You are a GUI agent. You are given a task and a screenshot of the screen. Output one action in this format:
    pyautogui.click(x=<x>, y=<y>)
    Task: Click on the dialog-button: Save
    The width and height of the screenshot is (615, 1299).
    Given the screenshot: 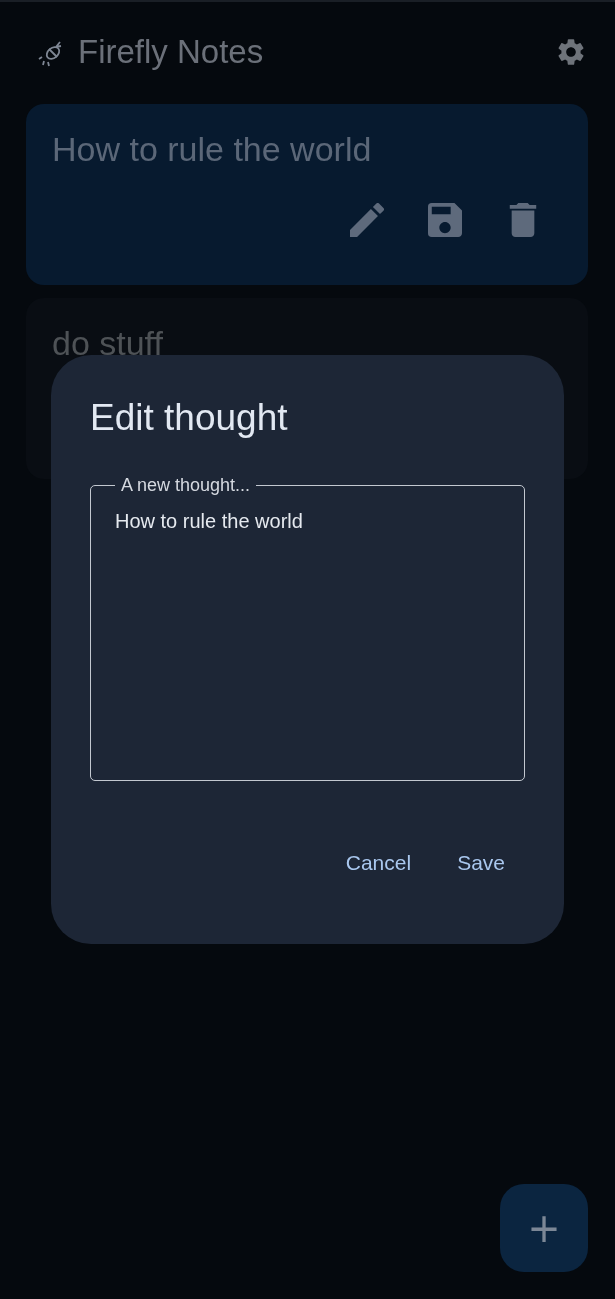 What is the action you would take?
    pyautogui.click(x=481, y=863)
    